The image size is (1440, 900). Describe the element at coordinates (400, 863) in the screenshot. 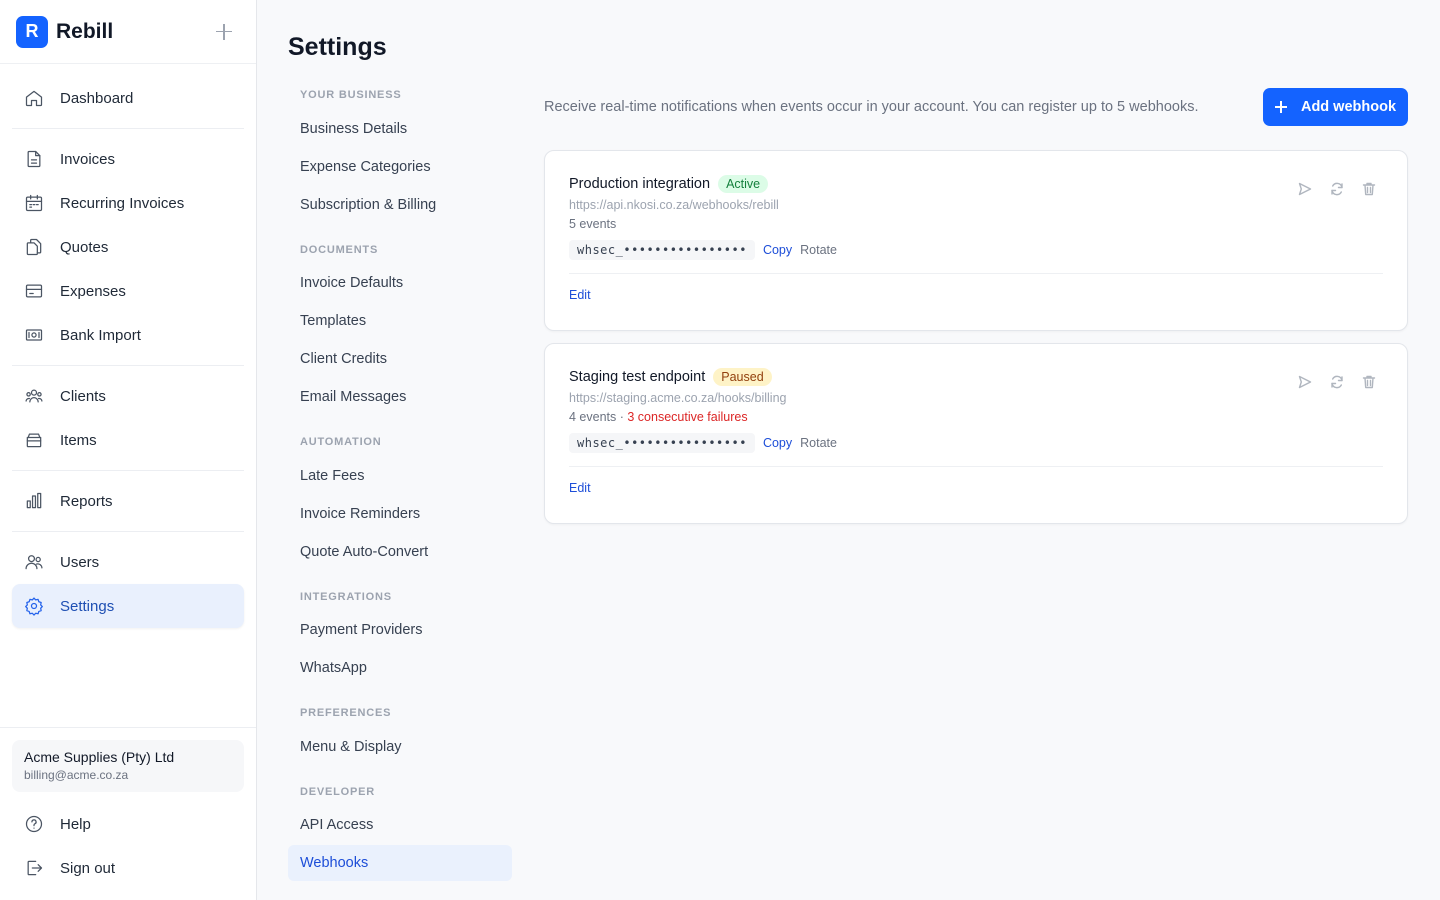

I see `settings-item-webhooks: Webhooks` at that location.